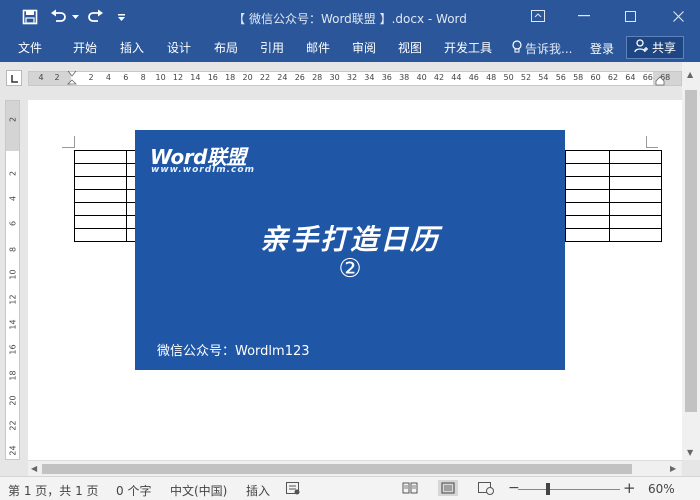  I want to click on banner-url: www.wordlm.com, so click(203, 170).